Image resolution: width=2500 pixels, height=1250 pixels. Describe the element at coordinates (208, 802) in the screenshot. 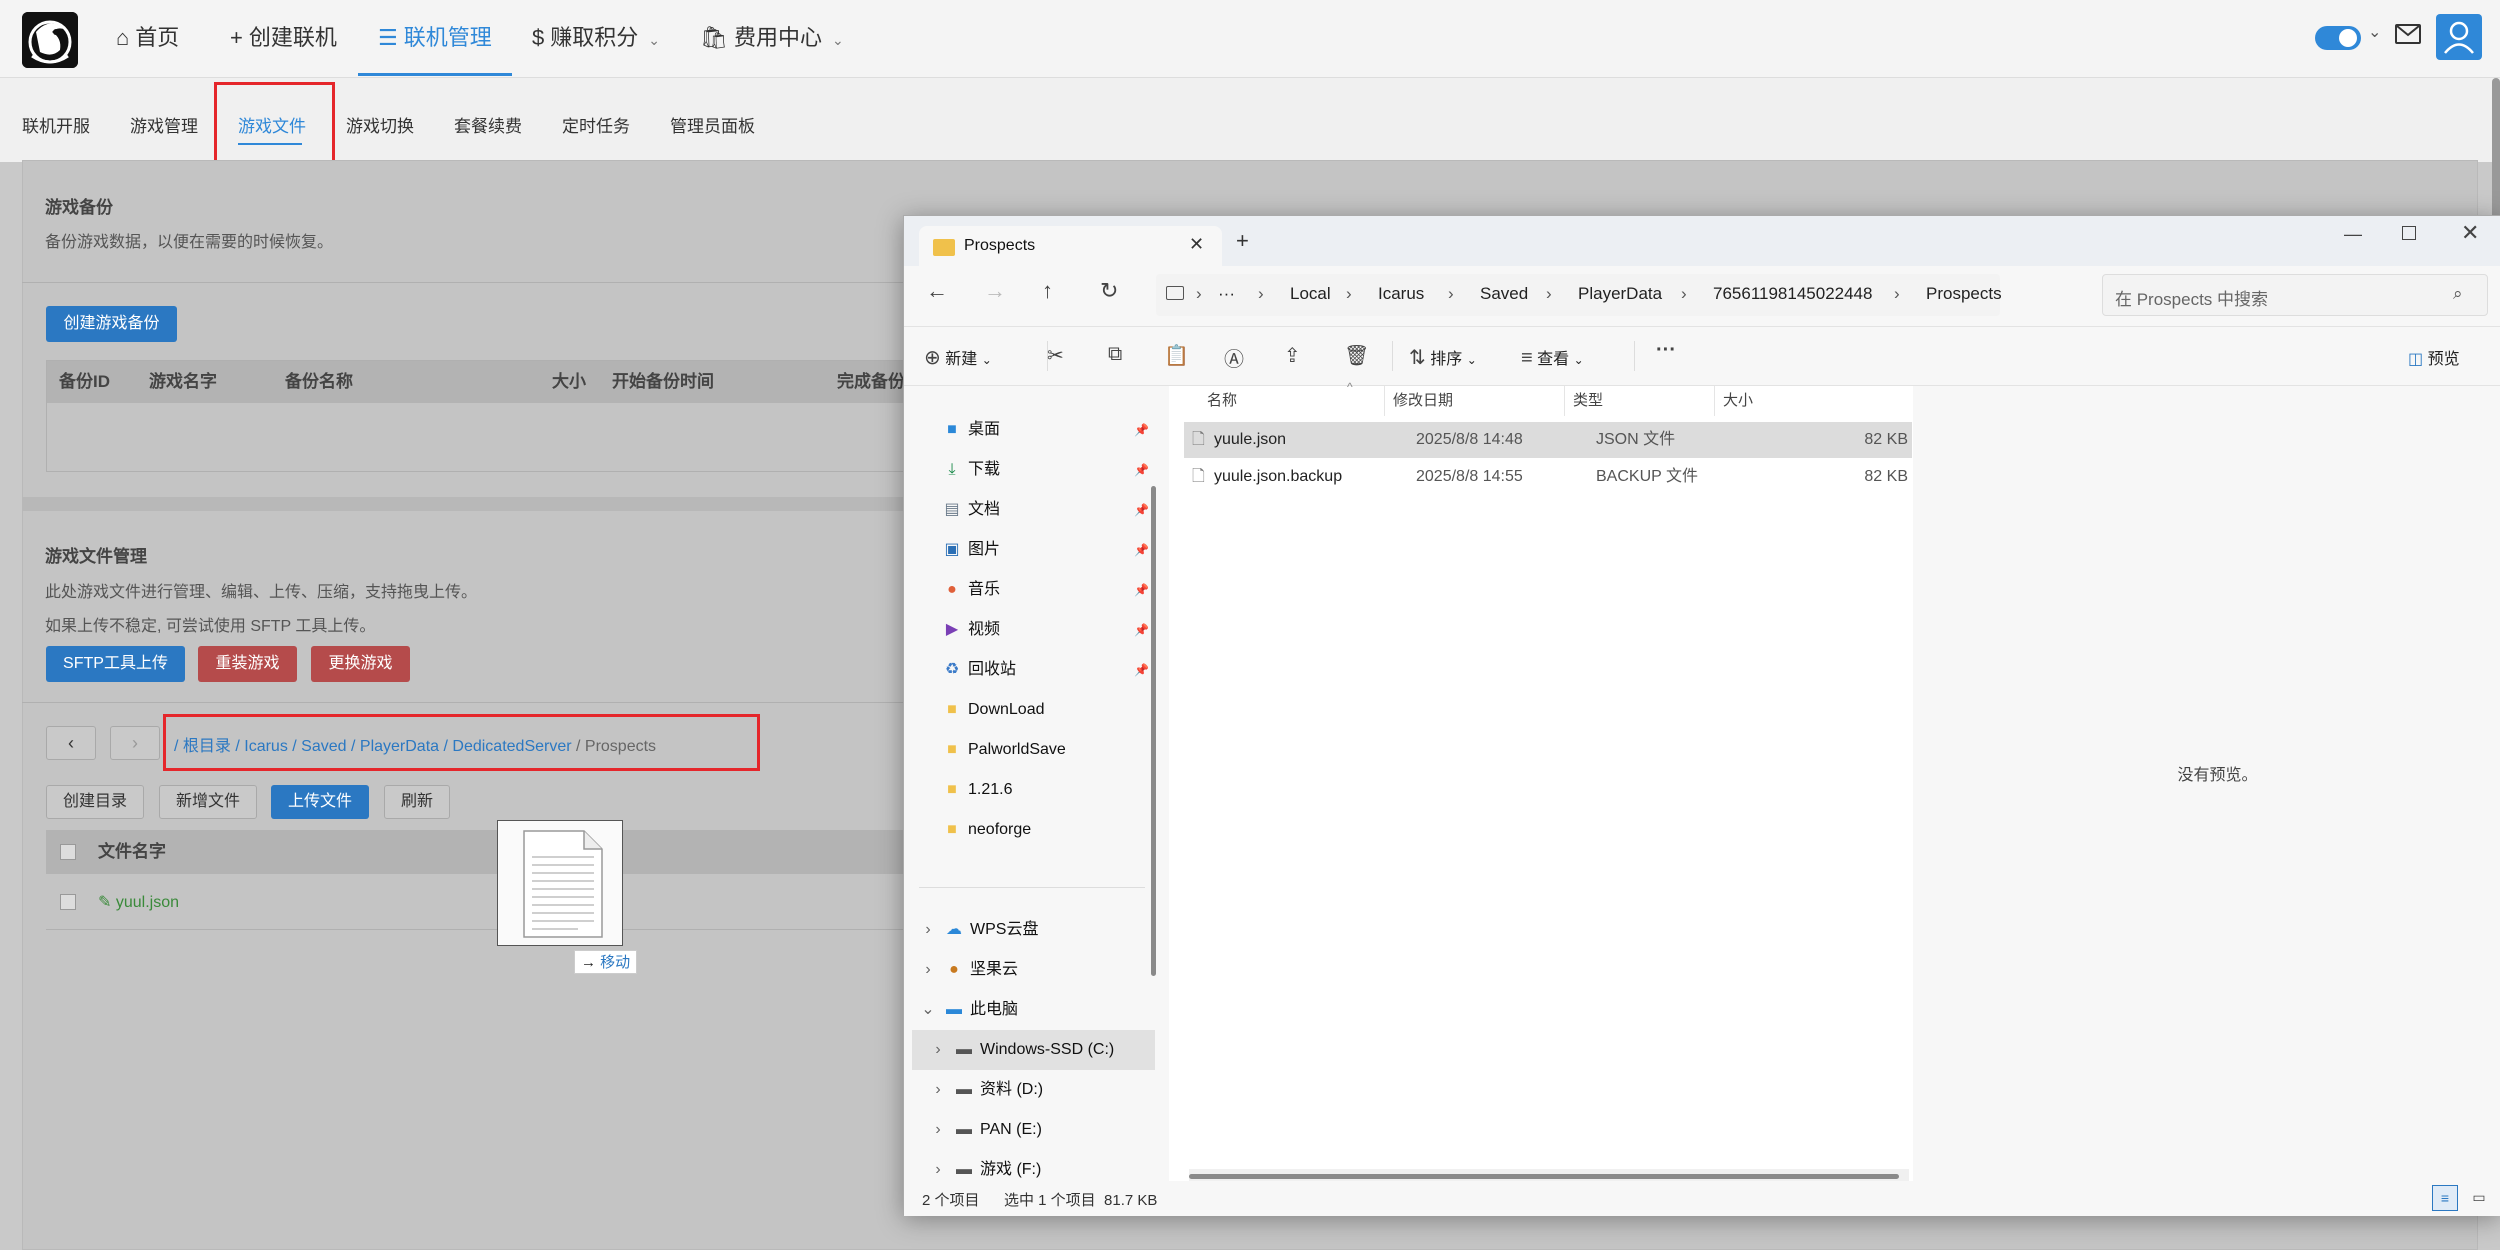

I see `new-file-button: 新增文件` at that location.